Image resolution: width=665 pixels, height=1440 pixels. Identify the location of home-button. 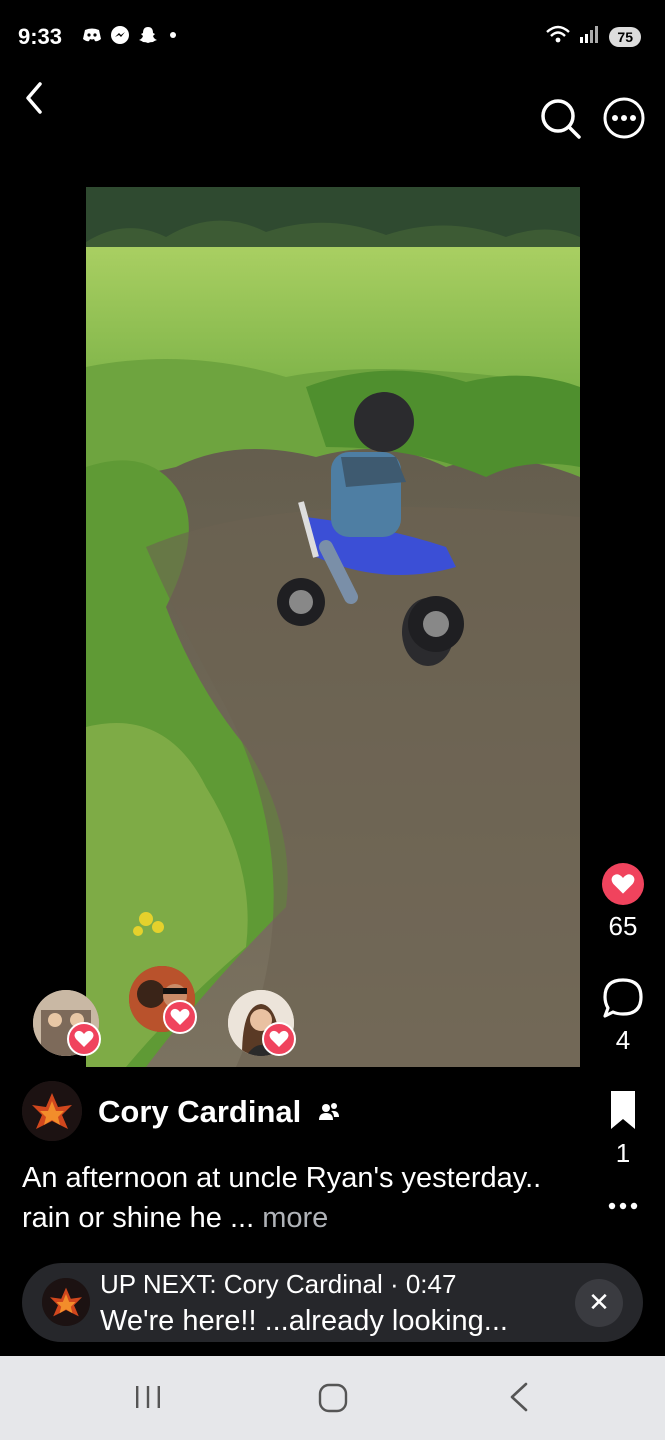
(333, 1398).